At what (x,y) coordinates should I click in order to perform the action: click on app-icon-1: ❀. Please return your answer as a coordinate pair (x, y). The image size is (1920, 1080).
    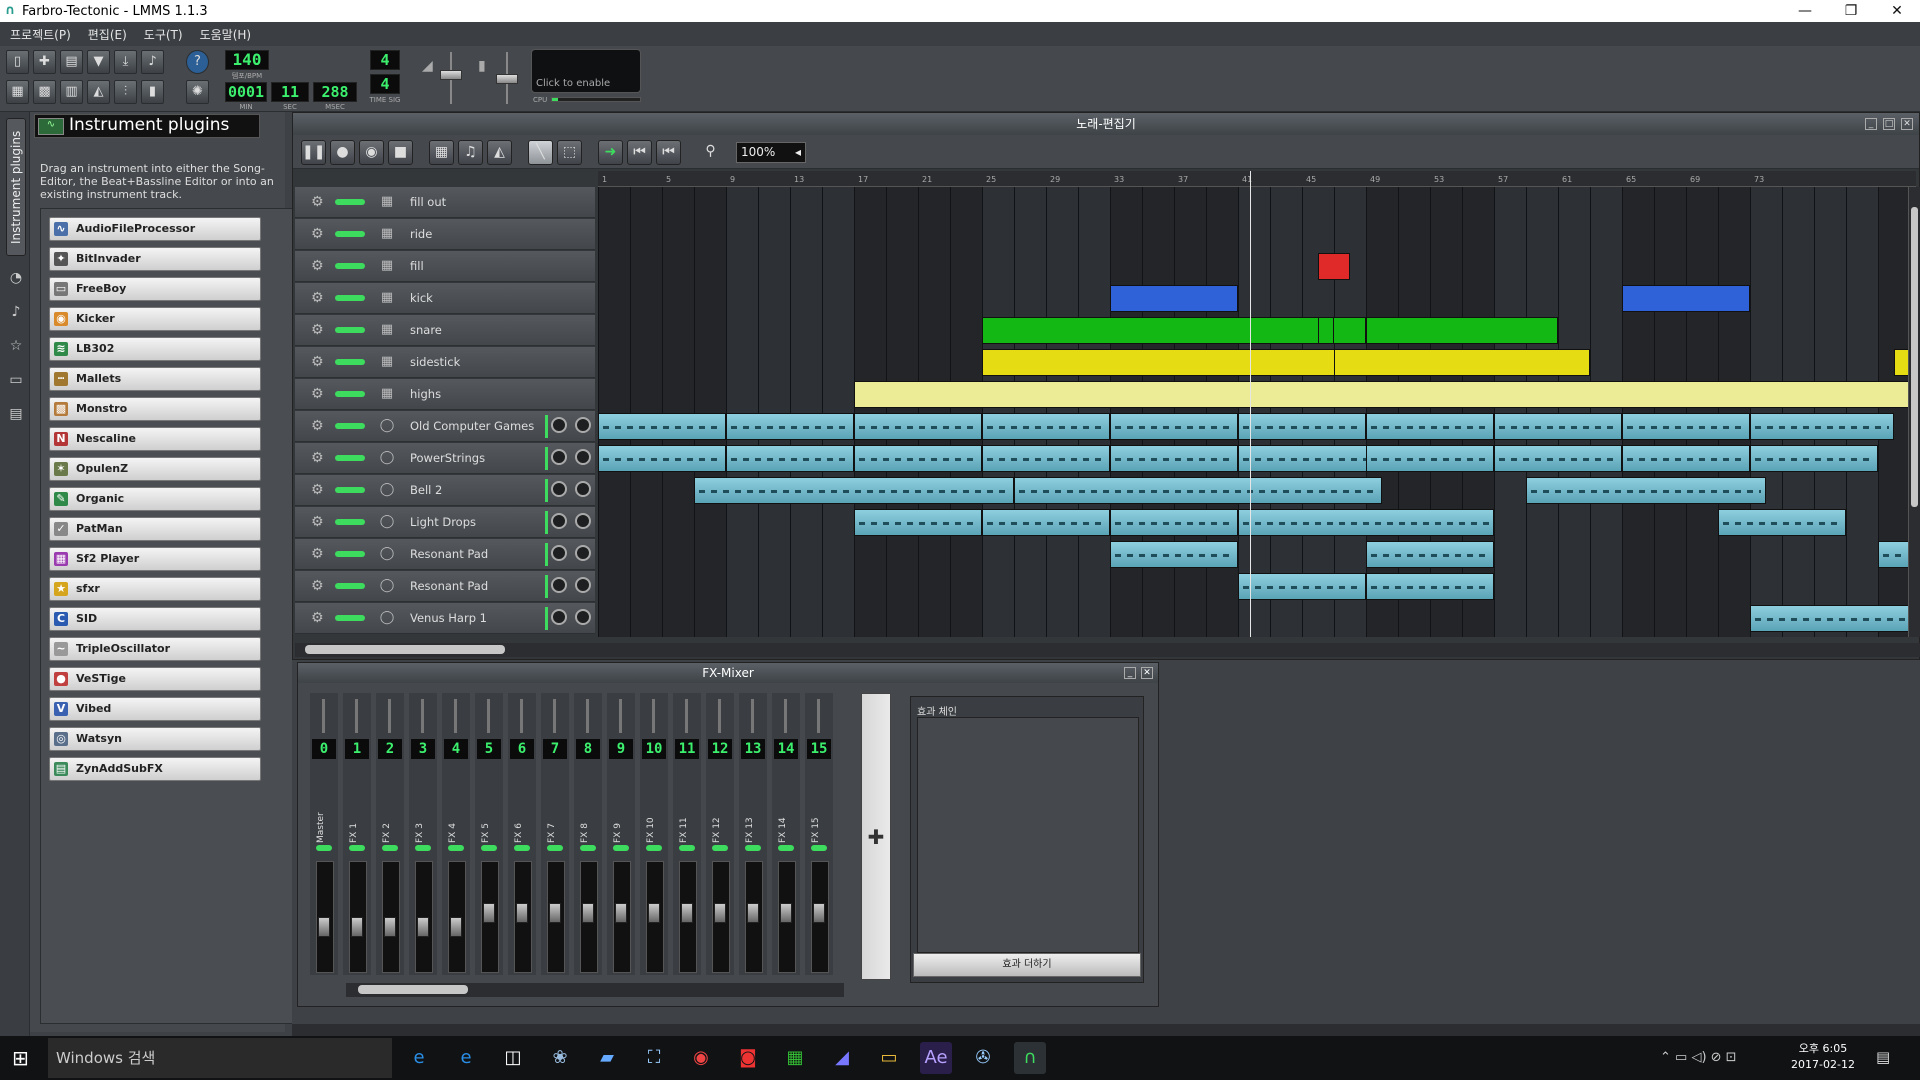
    Looking at the image, I should click on (560, 1058).